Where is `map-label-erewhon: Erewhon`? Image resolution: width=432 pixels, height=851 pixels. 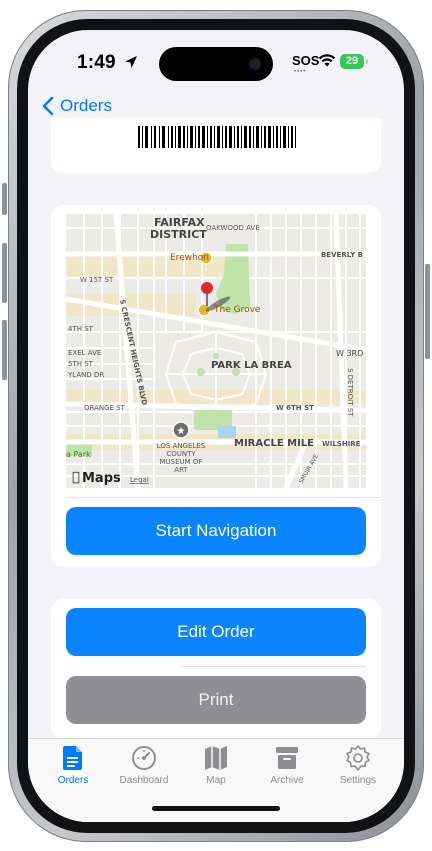 map-label-erewhon: Erewhon is located at coordinates (189, 258).